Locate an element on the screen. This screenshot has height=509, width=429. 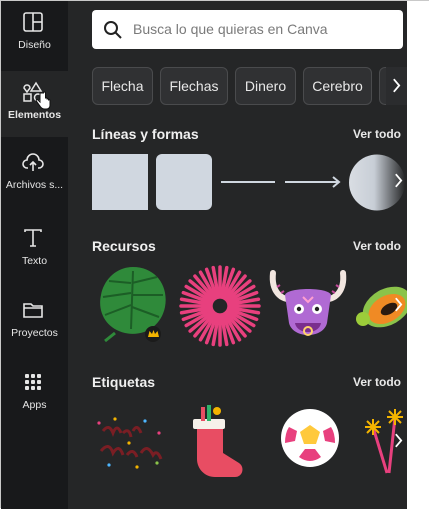
square-shape is located at coordinates (120, 182).